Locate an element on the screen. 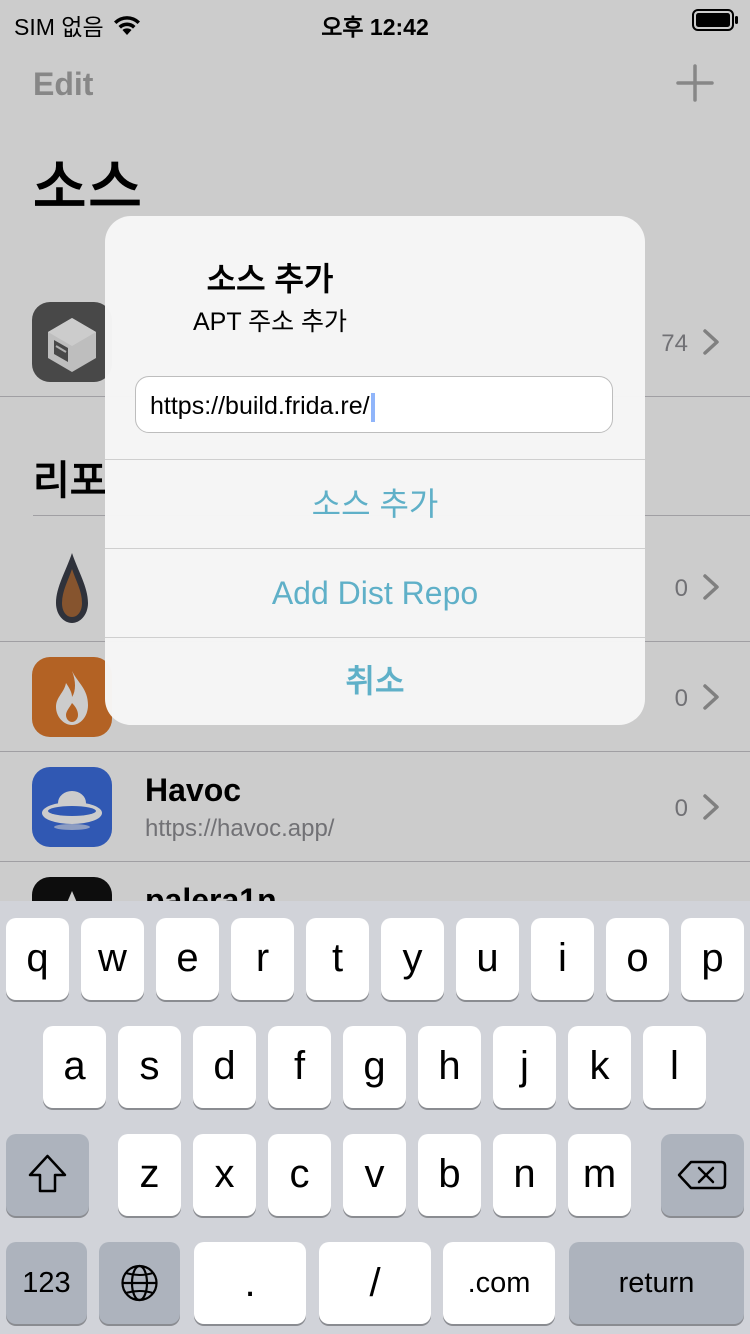  text-cursor is located at coordinates (372, 407).